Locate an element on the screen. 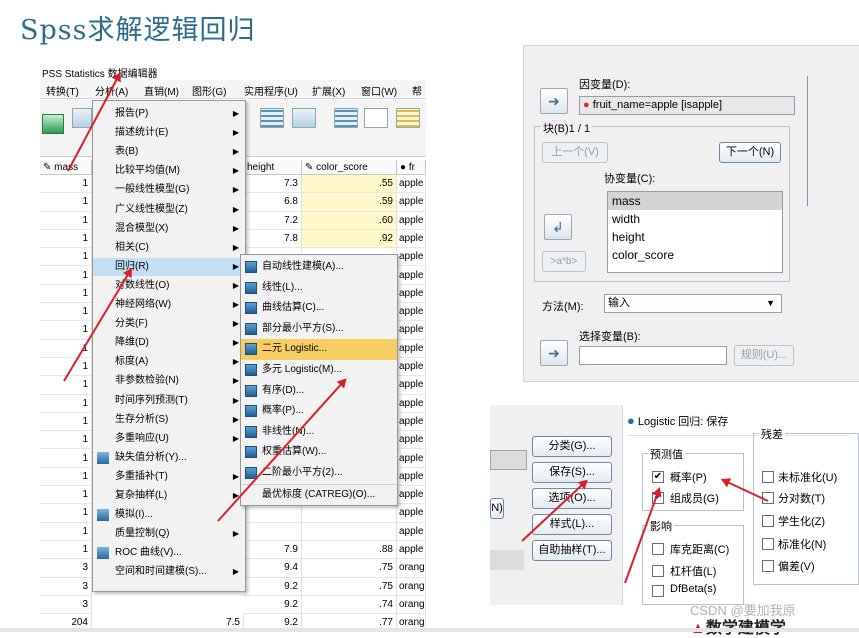 Image resolution: width=859 pixels, height=638 pixels. analyze-menu-item: 一般线性模型(G) ▶ is located at coordinates (169, 190).